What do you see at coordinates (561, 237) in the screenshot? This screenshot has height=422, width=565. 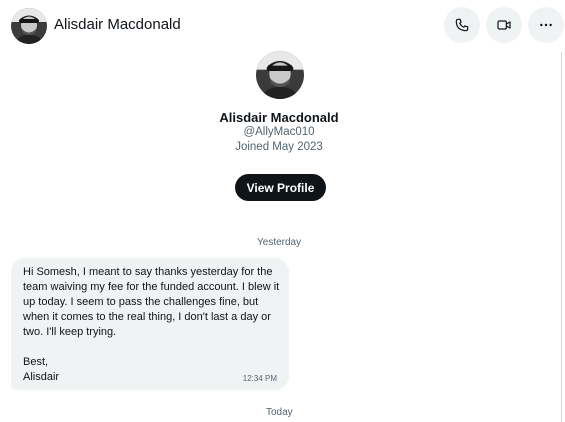 I see `scrollbar` at bounding box center [561, 237].